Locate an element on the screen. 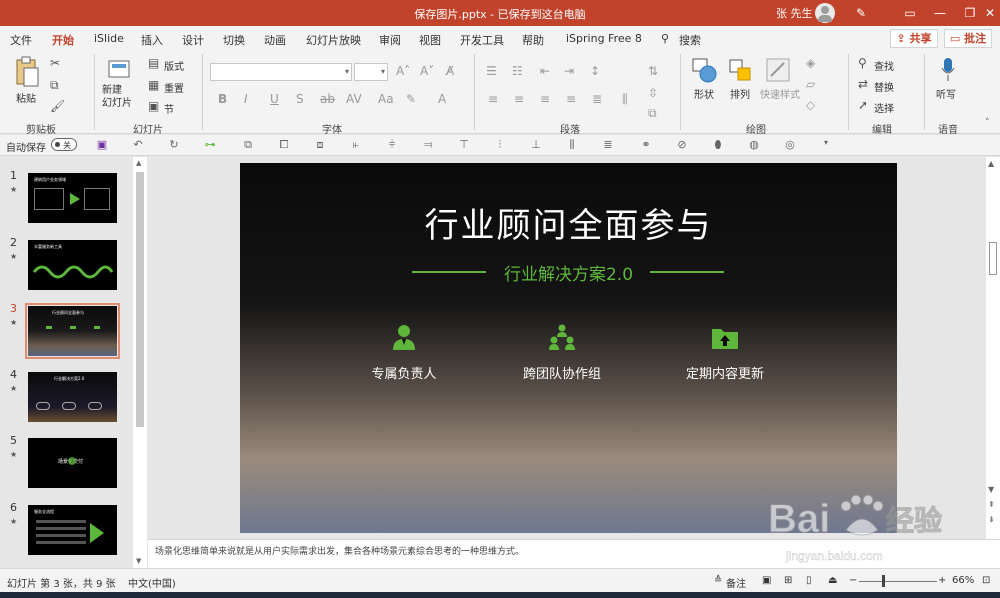 The height and width of the screenshot is (598, 1000). tab-file: 文件 is located at coordinates (21, 40).